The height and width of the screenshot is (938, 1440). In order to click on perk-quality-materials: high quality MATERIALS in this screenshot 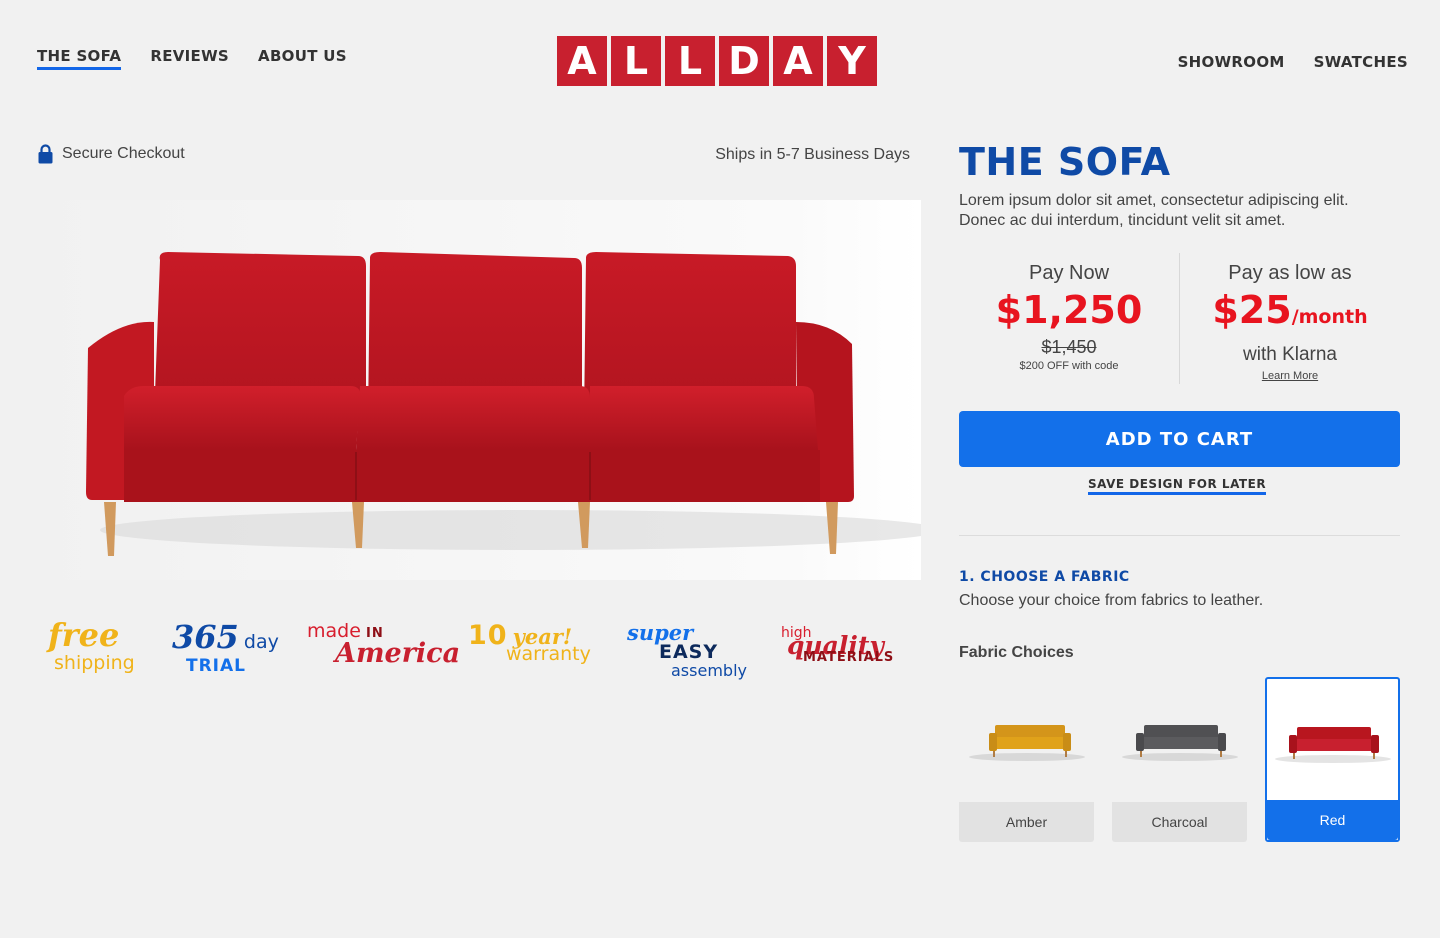, I will do `click(837, 643)`.